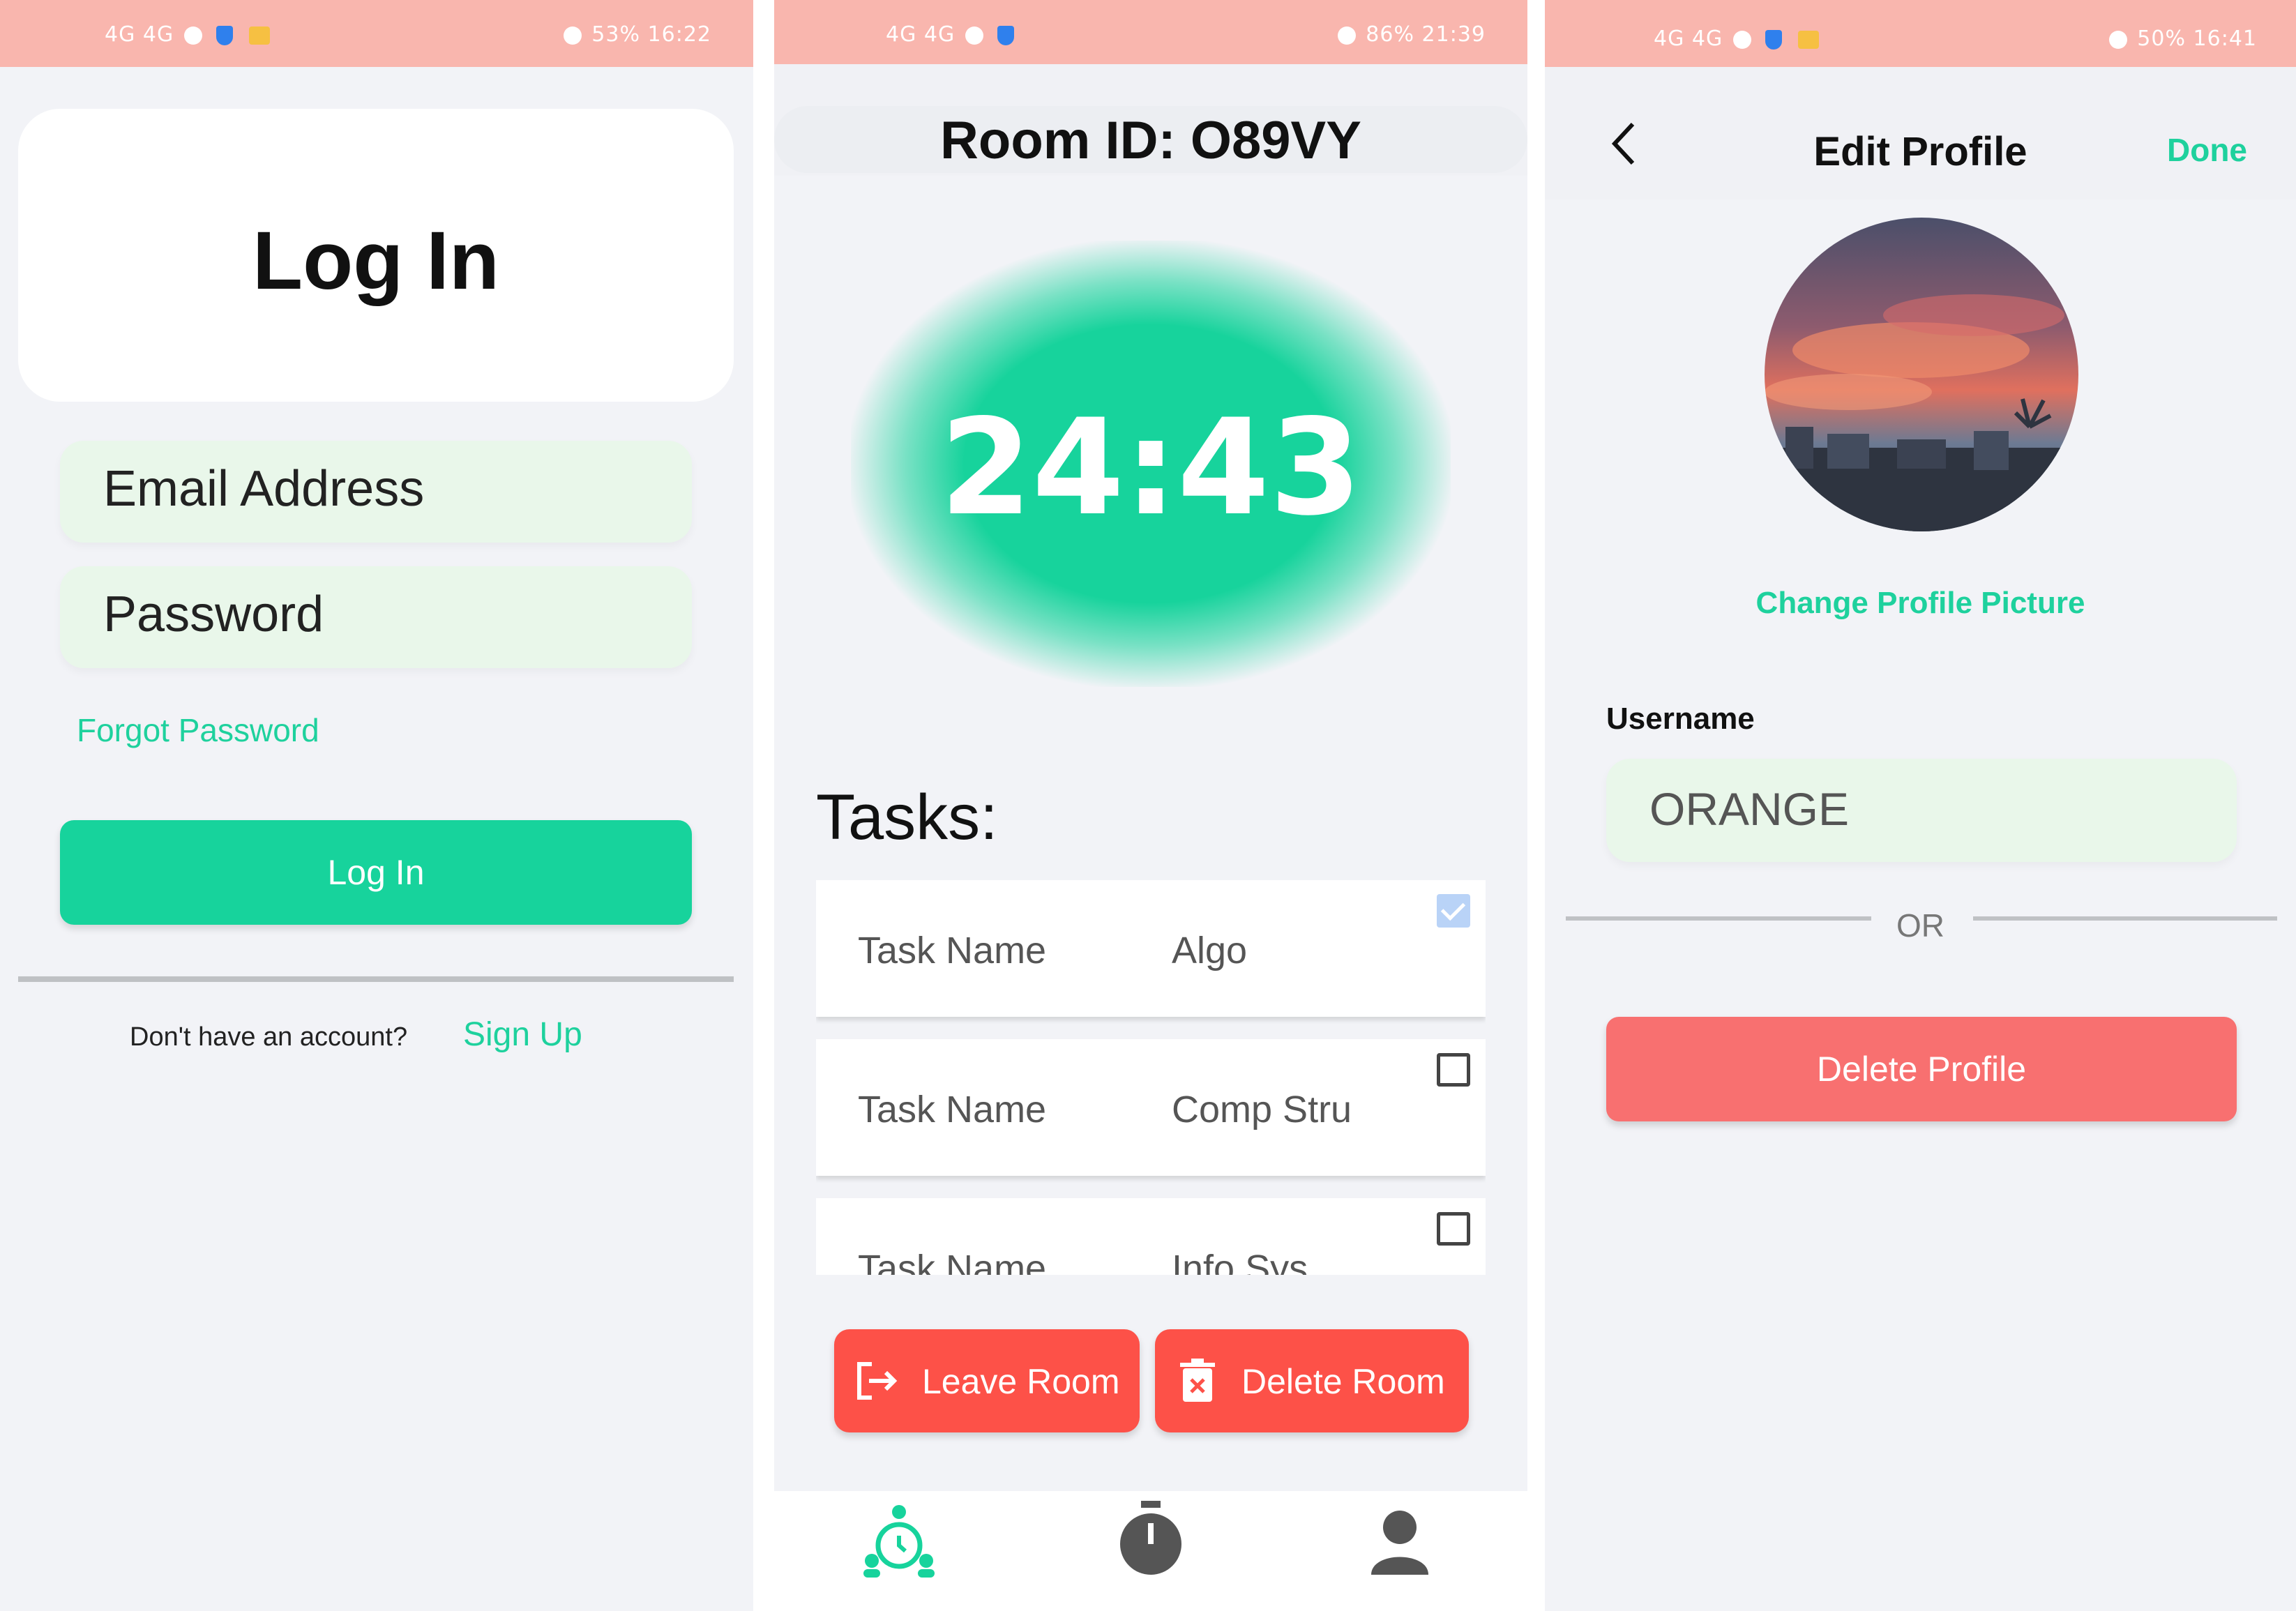 The image size is (2296, 1611). What do you see at coordinates (213, 614) in the screenshot?
I see `password-placeholder: Password` at bounding box center [213, 614].